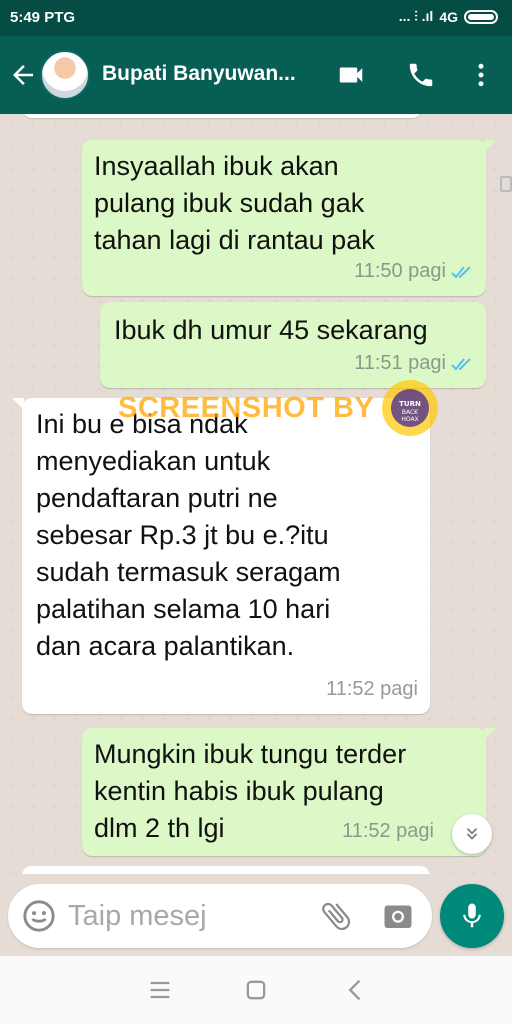 The height and width of the screenshot is (1024, 512). I want to click on network-type: 4G, so click(448, 16).